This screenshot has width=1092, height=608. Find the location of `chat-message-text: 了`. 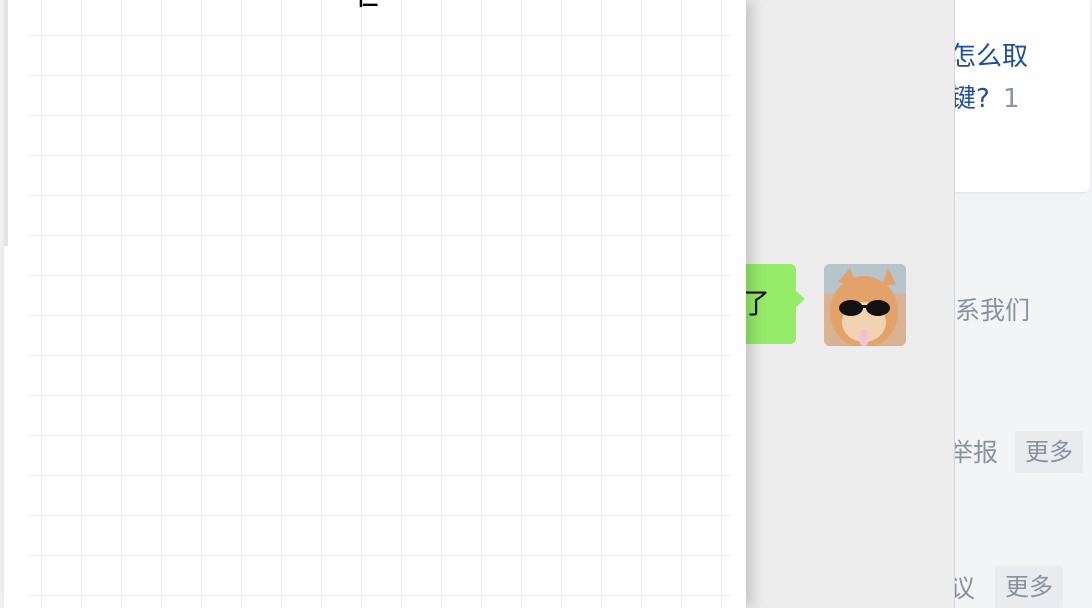

chat-message-text: 了 is located at coordinates (755, 303).